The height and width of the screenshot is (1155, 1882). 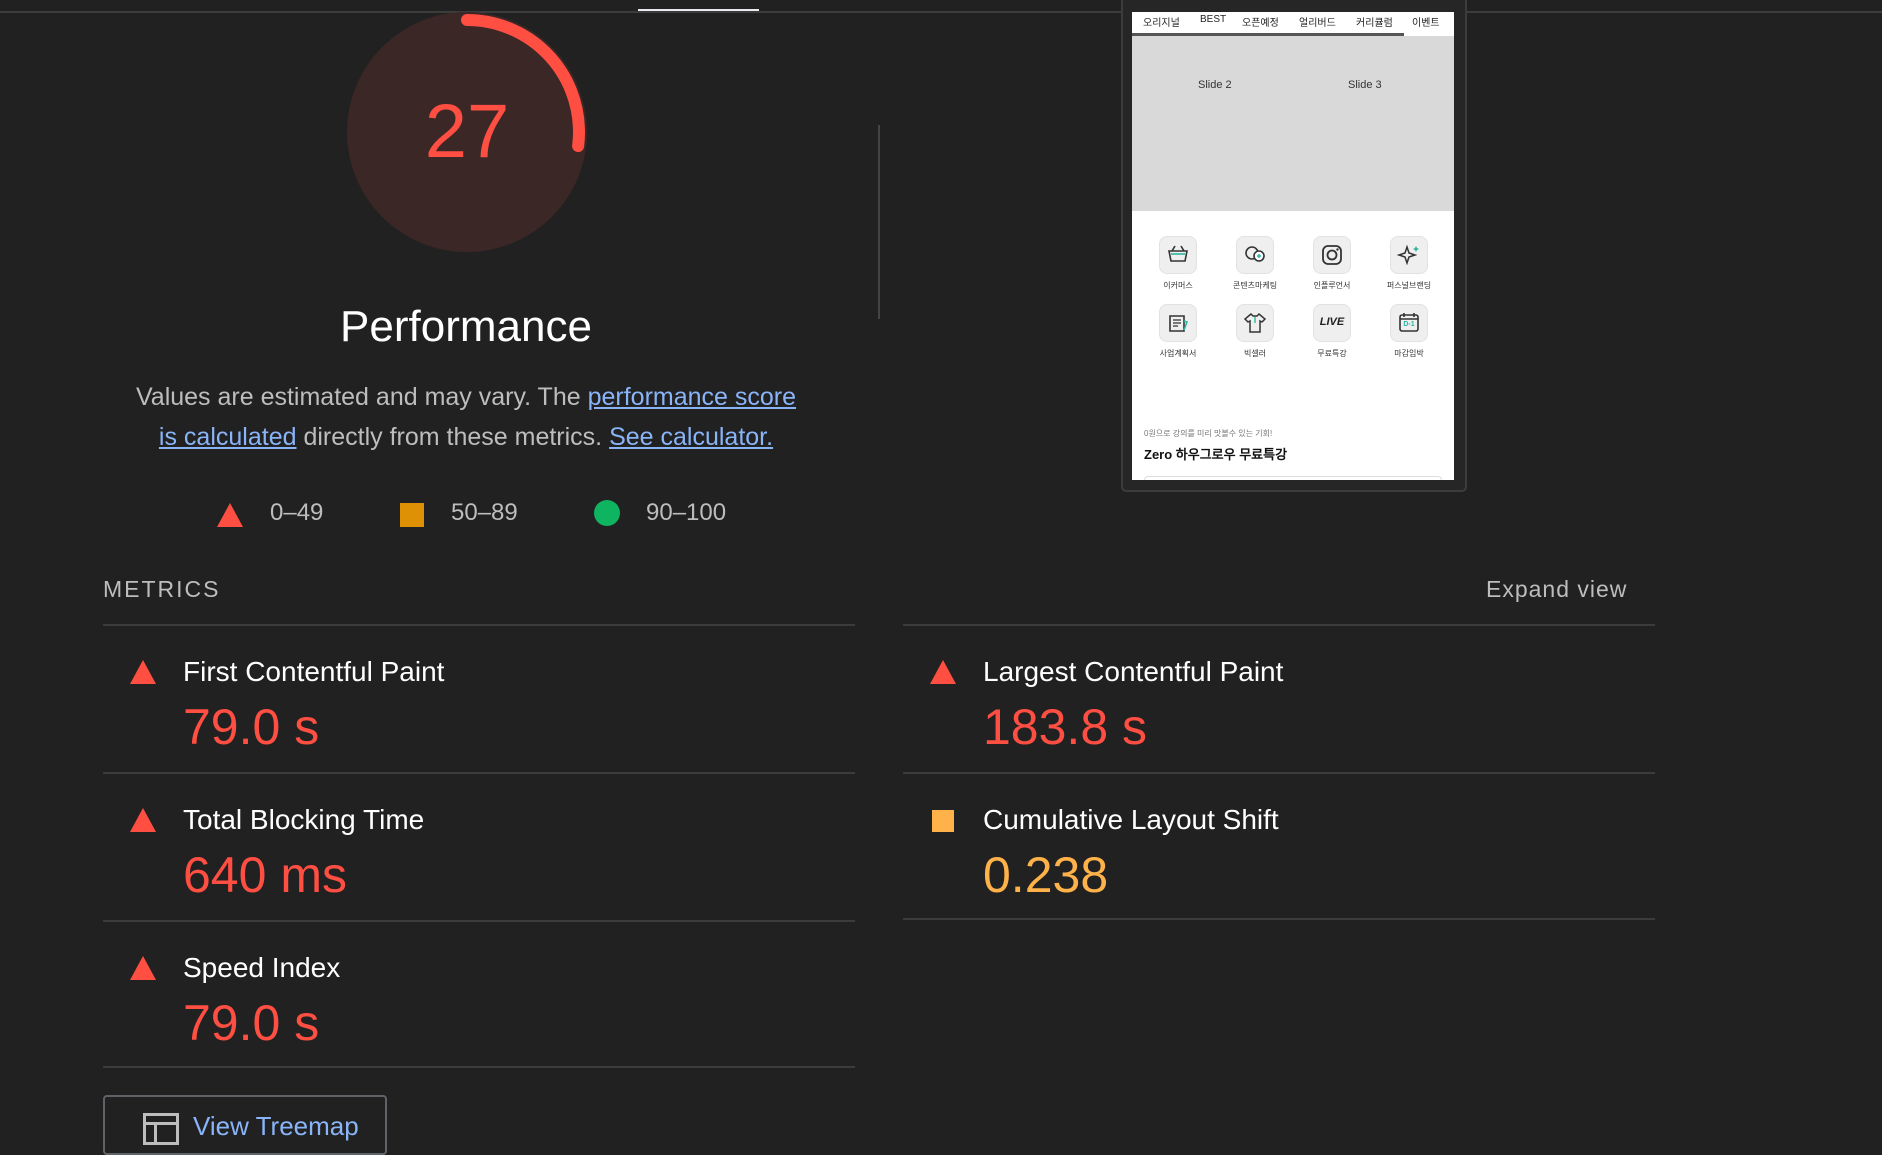 I want to click on view-treemap-button: View Treemap, so click(x=245, y=1125).